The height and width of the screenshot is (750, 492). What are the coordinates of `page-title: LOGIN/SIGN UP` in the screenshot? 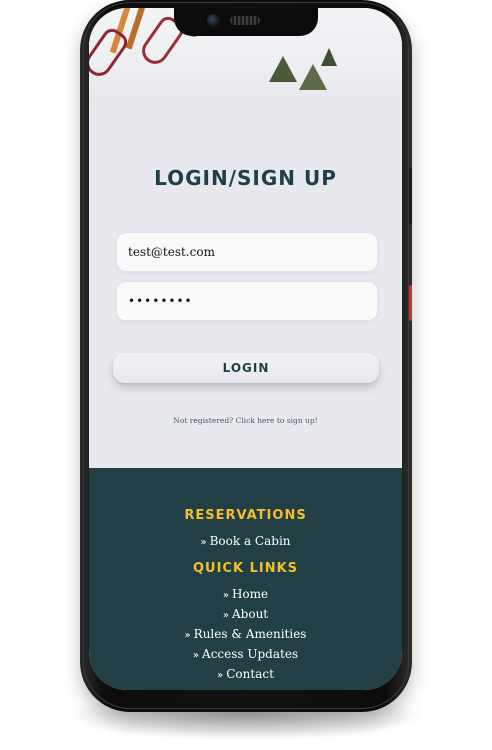 It's located at (245, 178).